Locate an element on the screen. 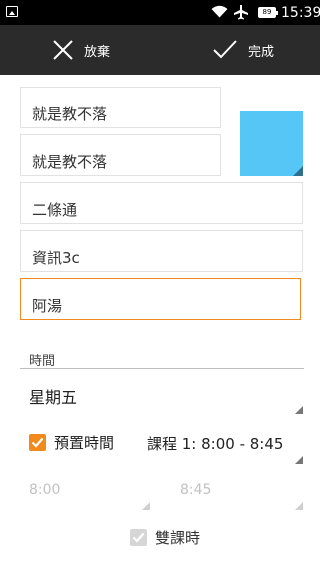 The width and height of the screenshot is (320, 569). preset-time-checkbox is located at coordinates (37, 442).